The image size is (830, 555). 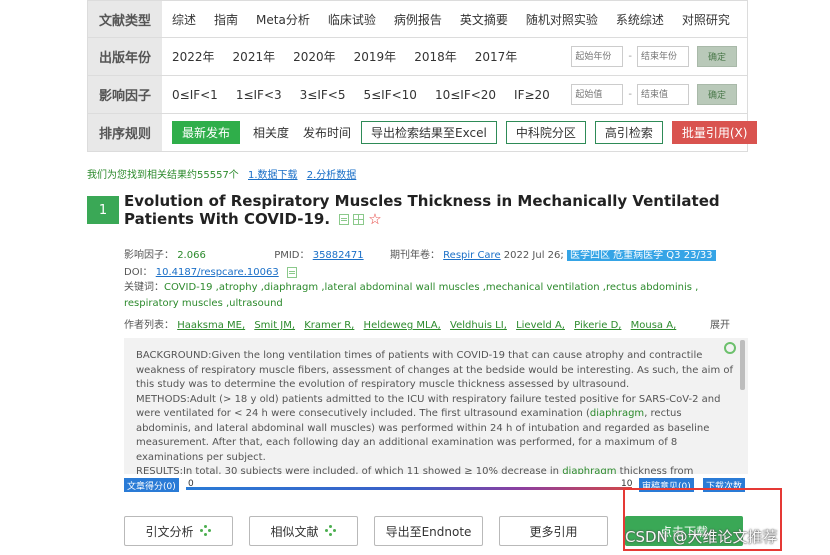 I want to click on doc-type-option: 病例报告, so click(x=418, y=19).